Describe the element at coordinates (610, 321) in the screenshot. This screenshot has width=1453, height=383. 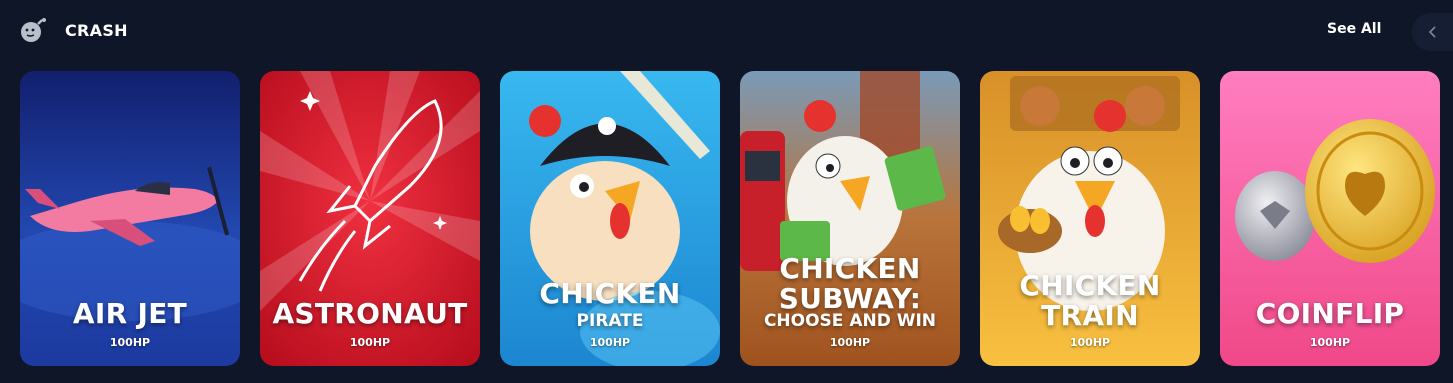
I see `game-subtitle: PIRATE` at that location.